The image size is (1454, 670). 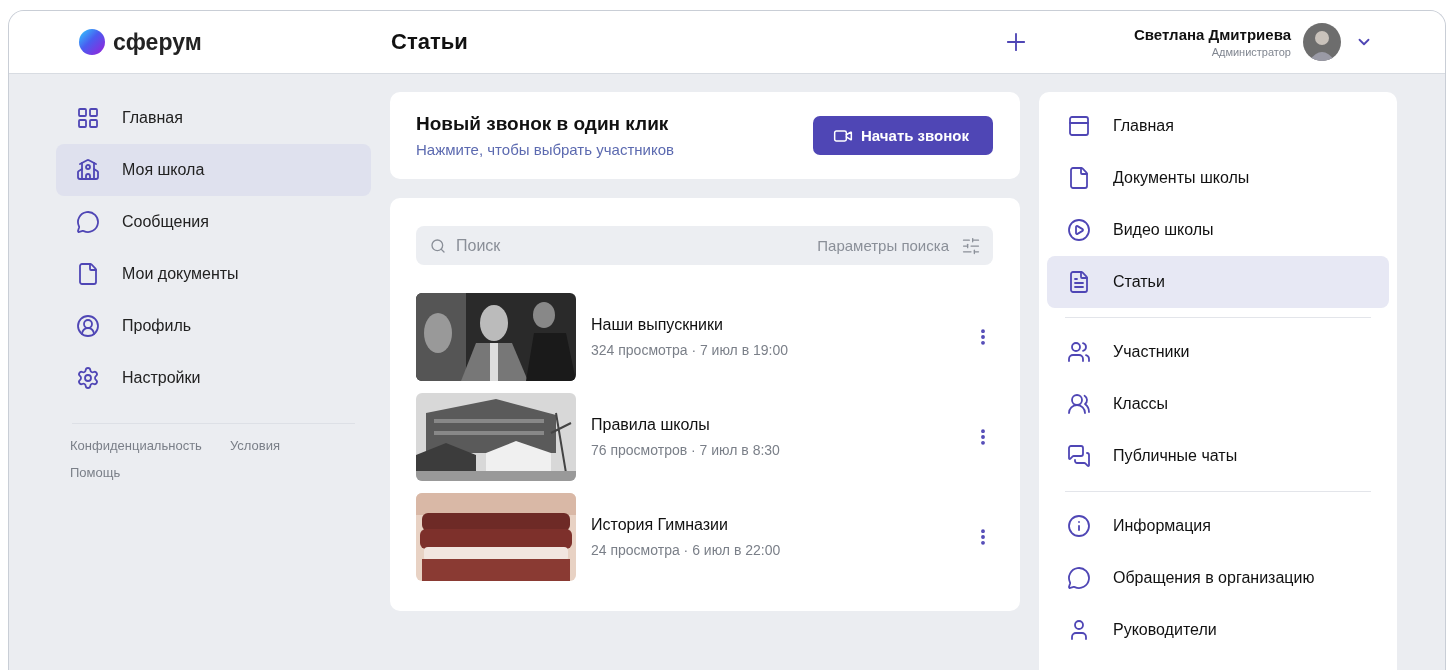 I want to click on footer-link: Условия, so click(x=254, y=445).